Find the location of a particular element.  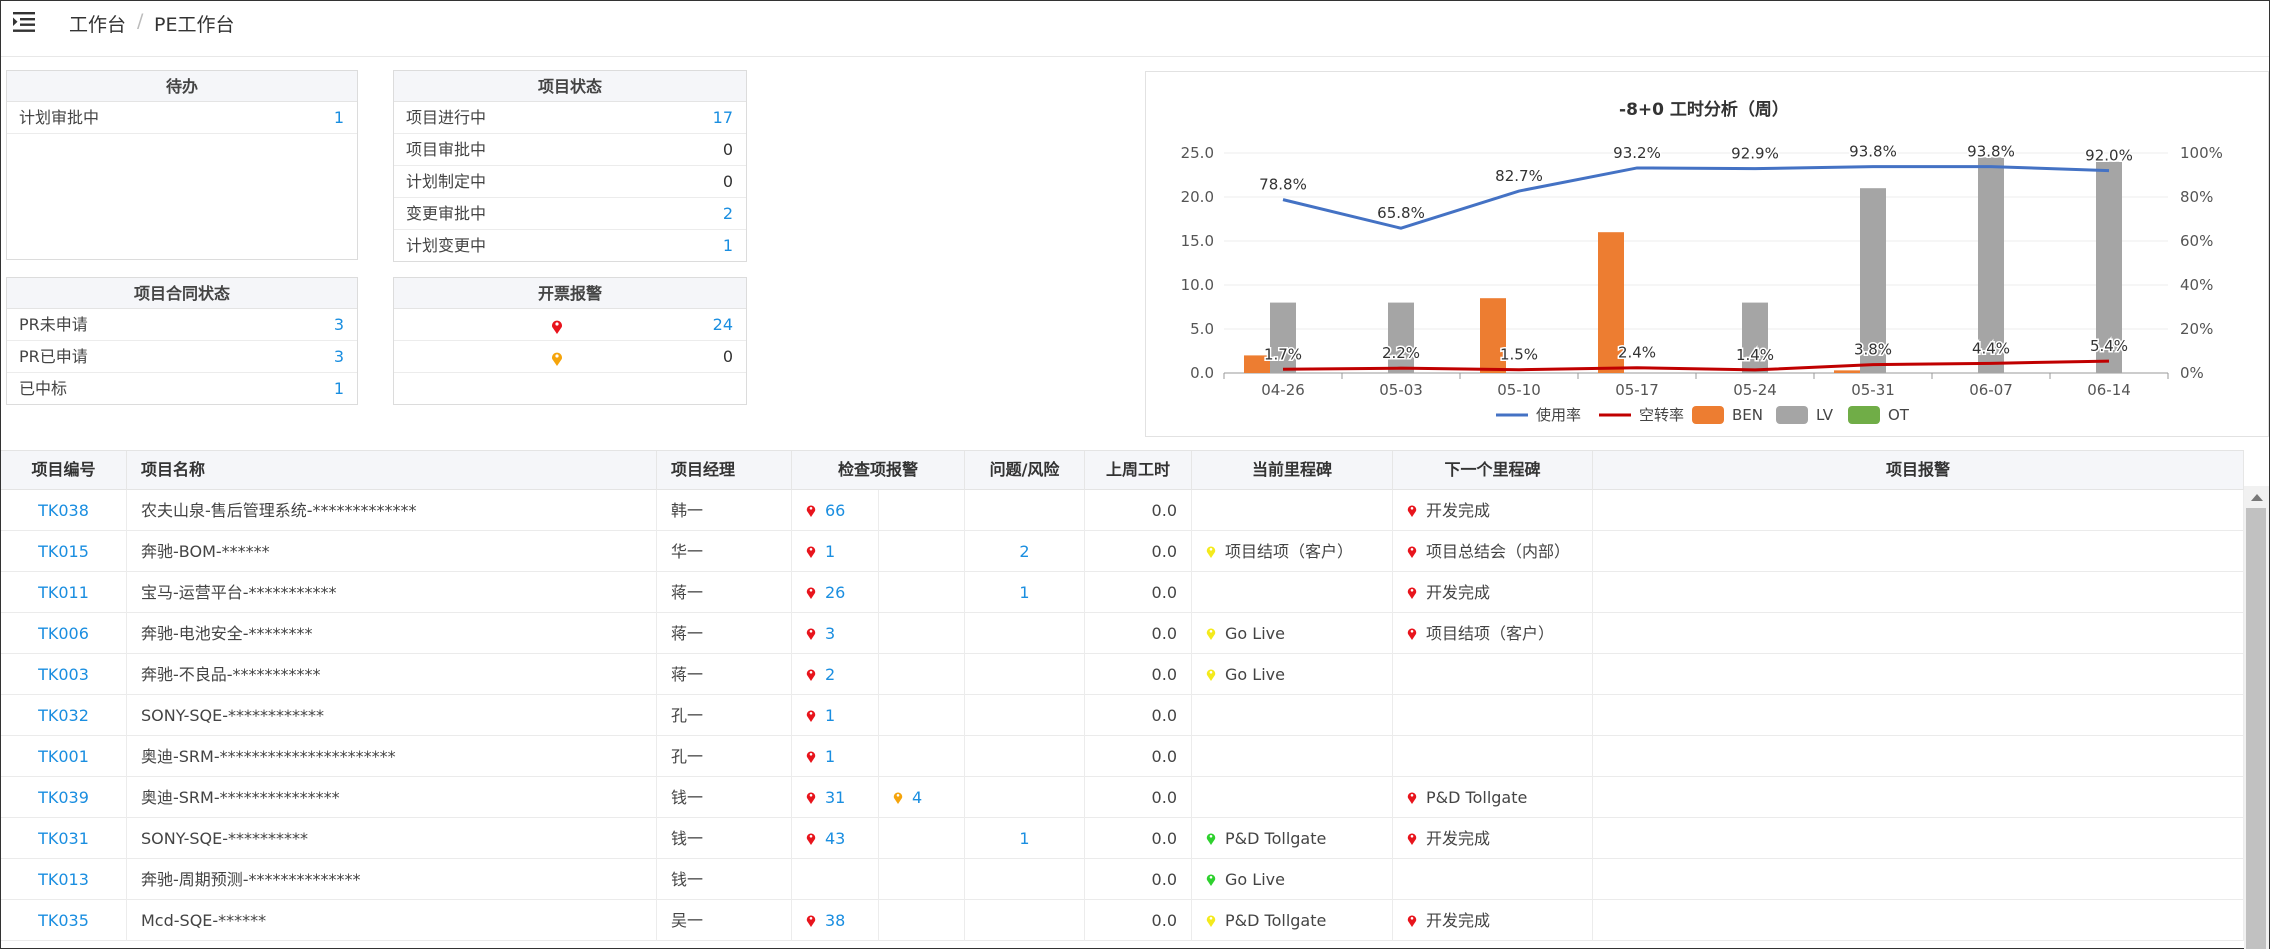

check-alert-count: 4 is located at coordinates (917, 797).